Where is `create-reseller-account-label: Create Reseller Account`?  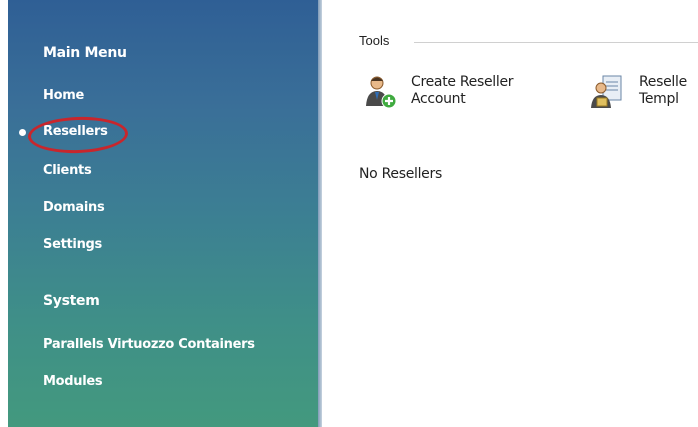 create-reseller-account-label: Create Reseller Account is located at coordinates (462, 90).